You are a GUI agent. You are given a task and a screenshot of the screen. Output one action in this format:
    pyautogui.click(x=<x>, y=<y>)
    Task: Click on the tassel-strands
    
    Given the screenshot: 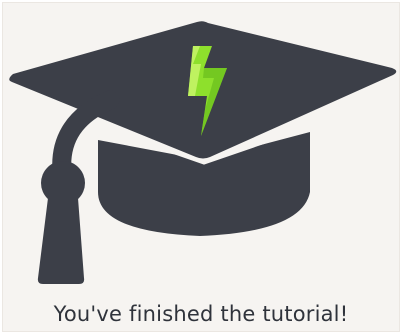 What is the action you would take?
    pyautogui.click(x=61, y=241)
    